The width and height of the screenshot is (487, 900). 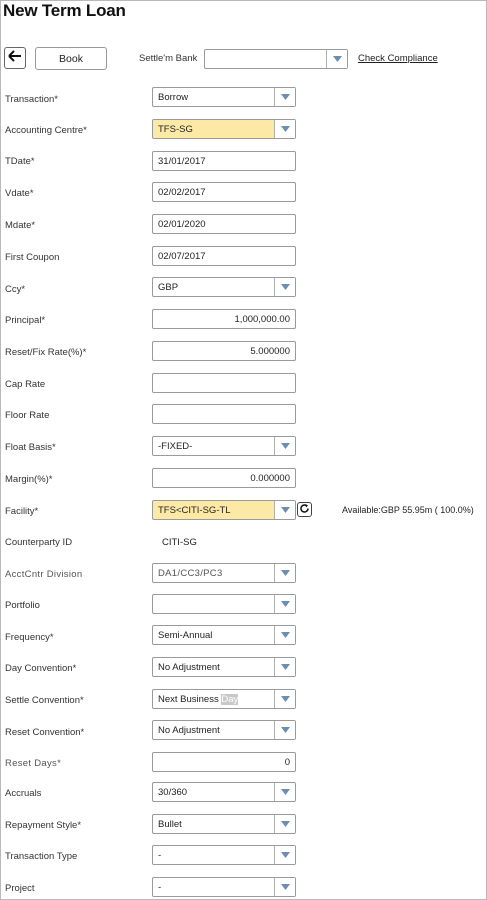 I want to click on settle-bank-select, so click(x=276, y=59).